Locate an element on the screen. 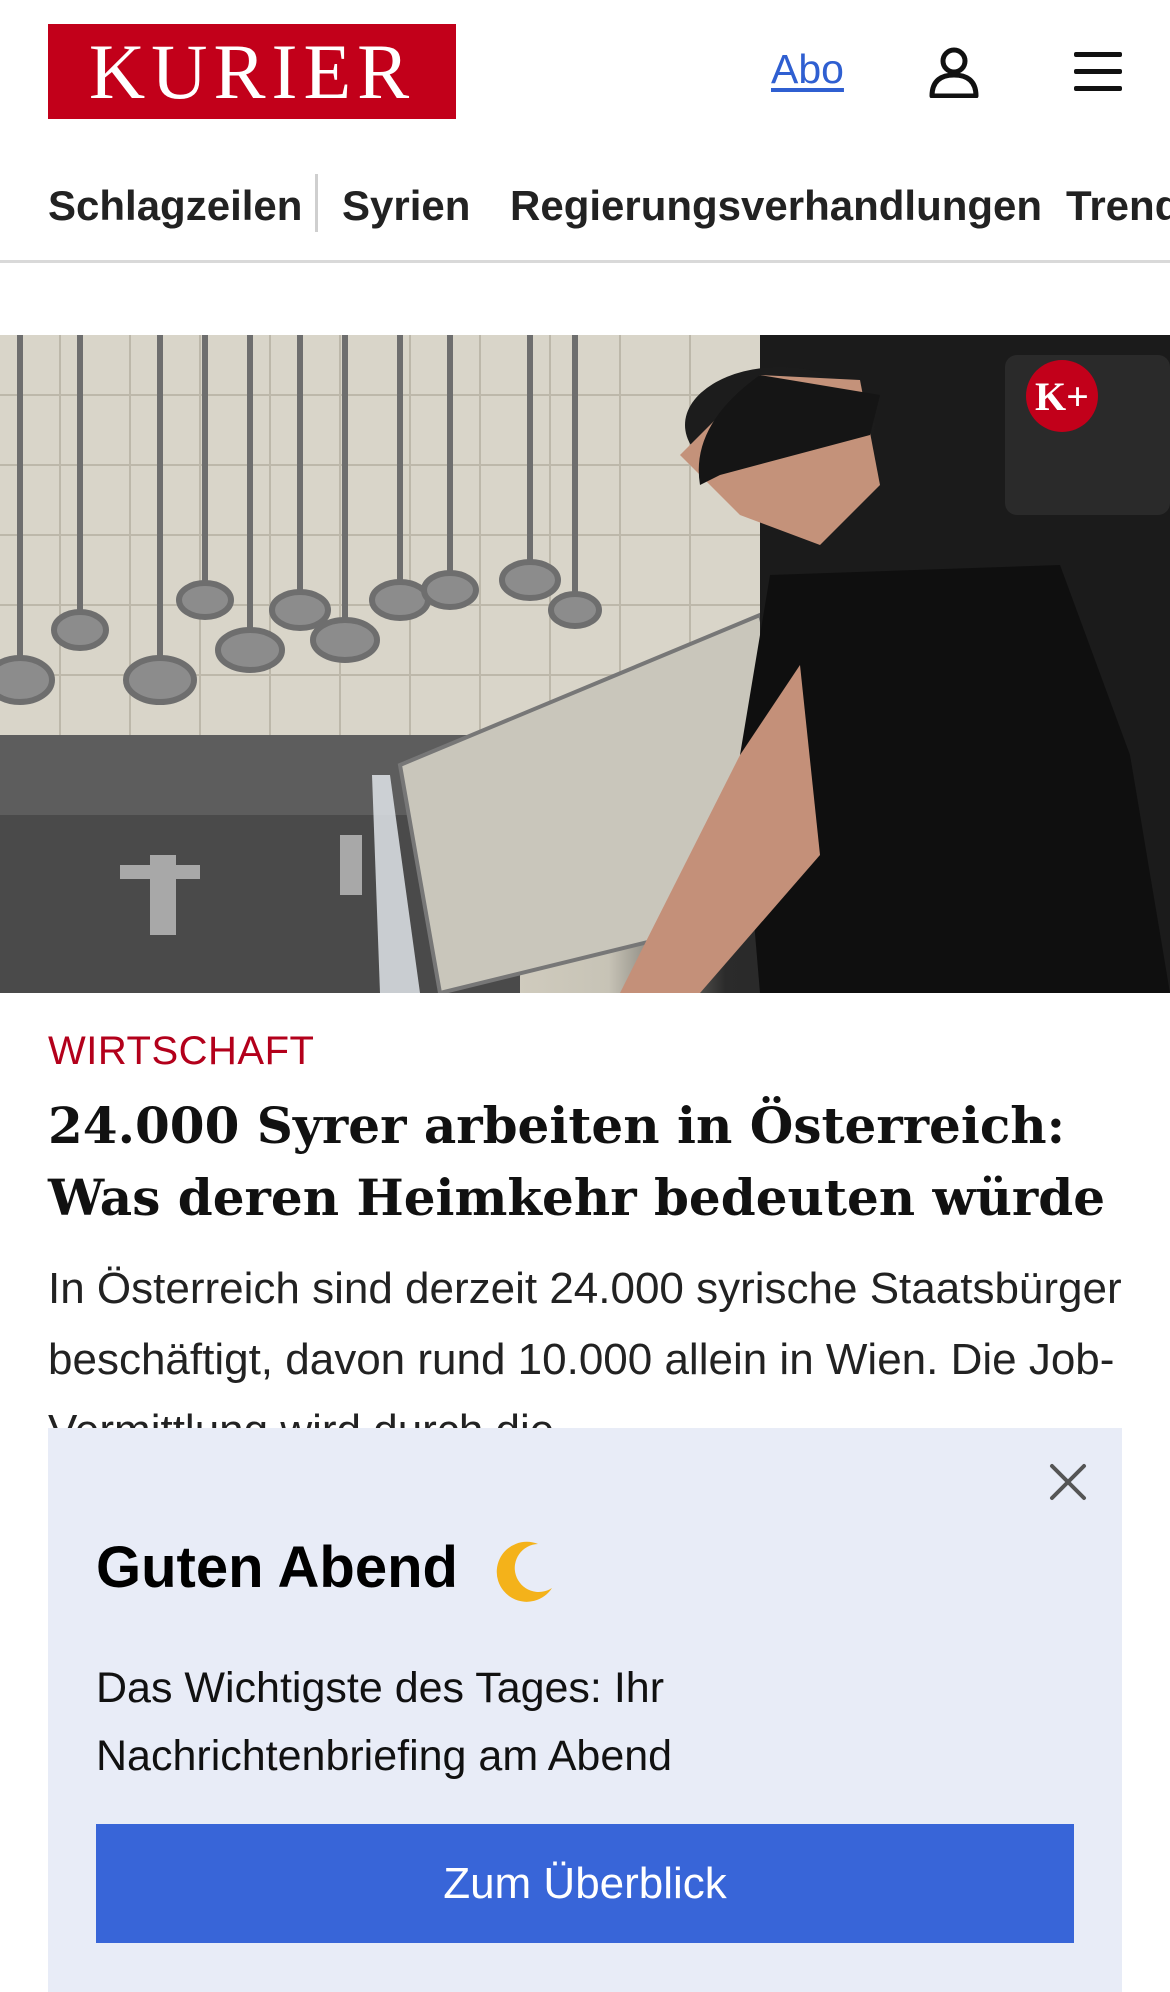  nav-divider is located at coordinates (316, 203).